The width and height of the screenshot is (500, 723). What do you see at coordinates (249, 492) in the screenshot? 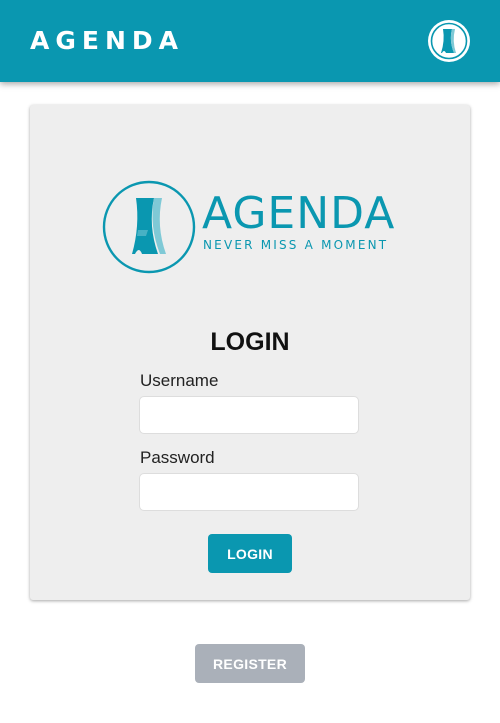
I see `password-input` at bounding box center [249, 492].